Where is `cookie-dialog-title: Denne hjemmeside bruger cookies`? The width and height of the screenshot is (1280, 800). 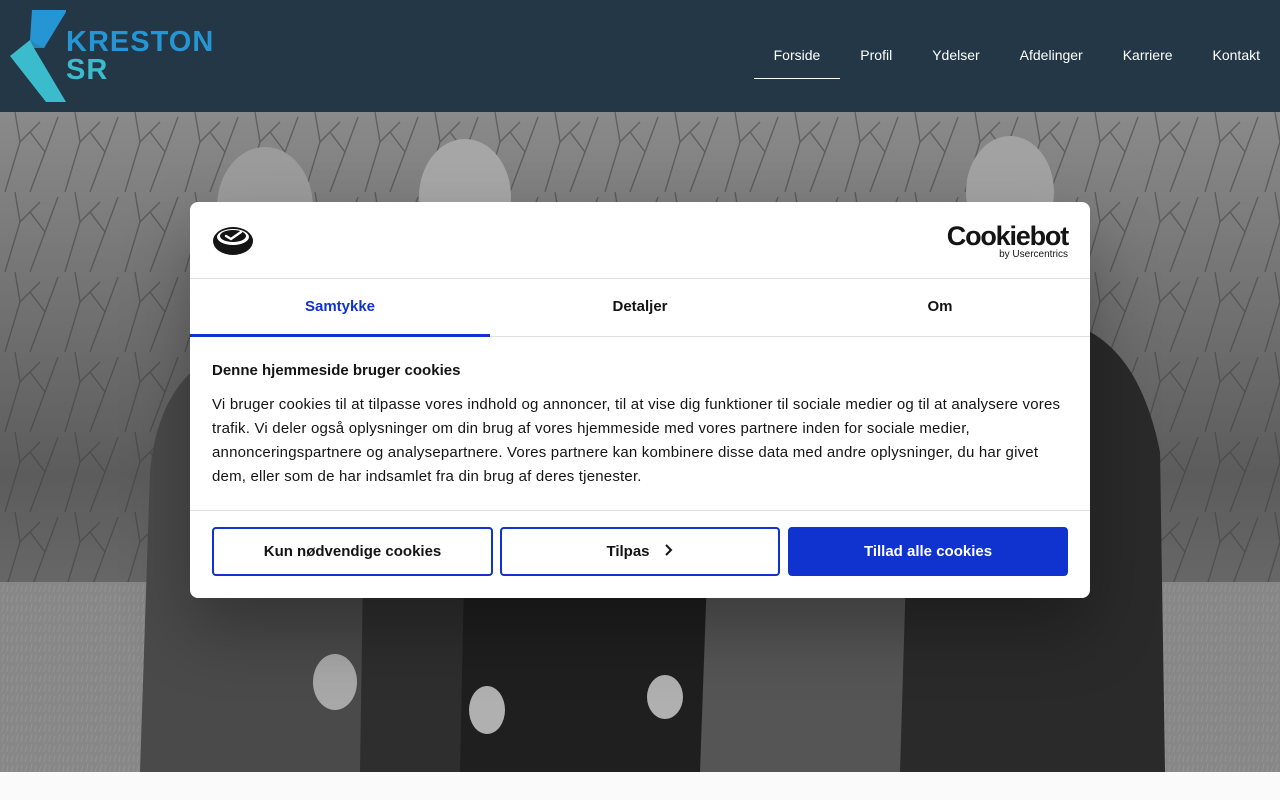 cookie-dialog-title: Denne hjemmeside bruger cookies is located at coordinates (336, 370).